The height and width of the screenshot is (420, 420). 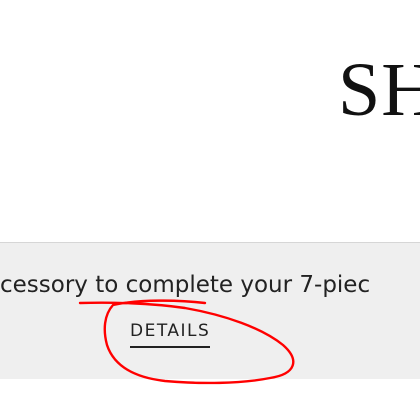 I want to click on details-link: DETAILS, so click(x=170, y=334).